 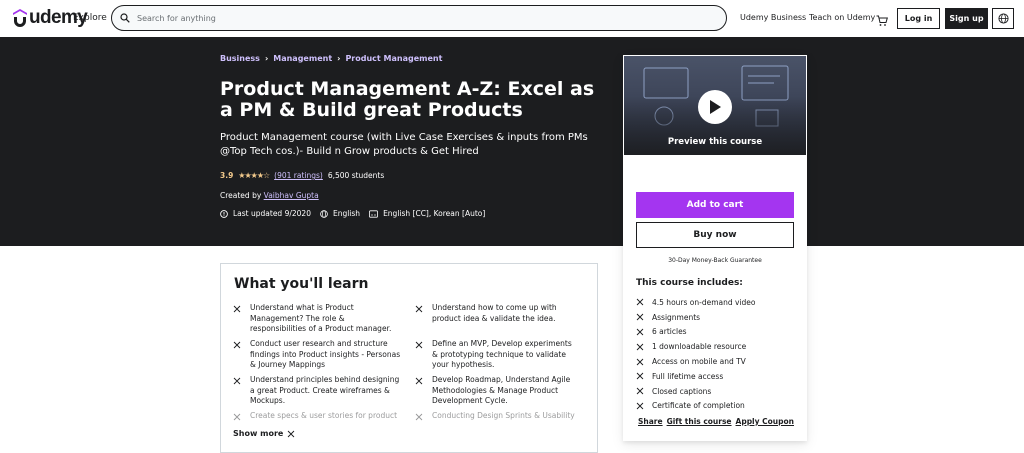 I want to click on trophy-icon, so click(x=644, y=406).